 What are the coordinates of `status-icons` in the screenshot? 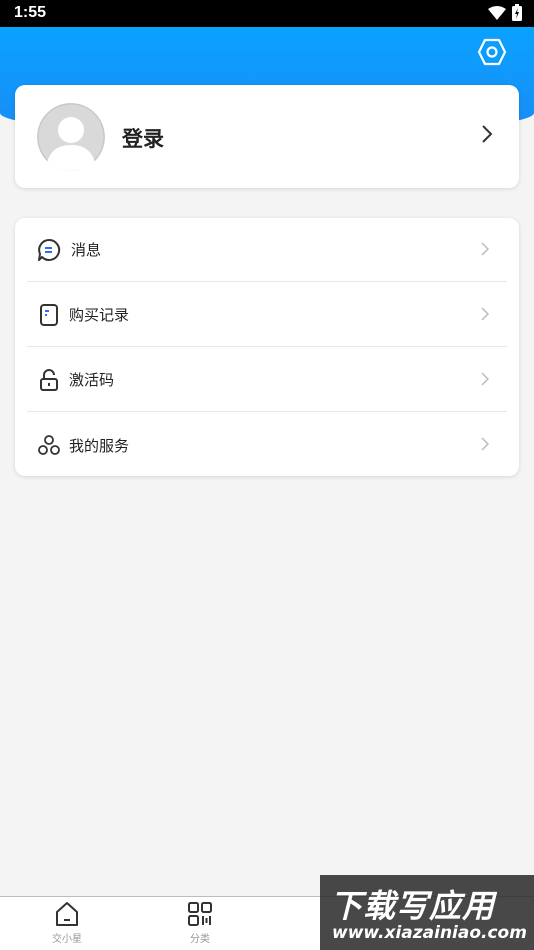 It's located at (505, 12).